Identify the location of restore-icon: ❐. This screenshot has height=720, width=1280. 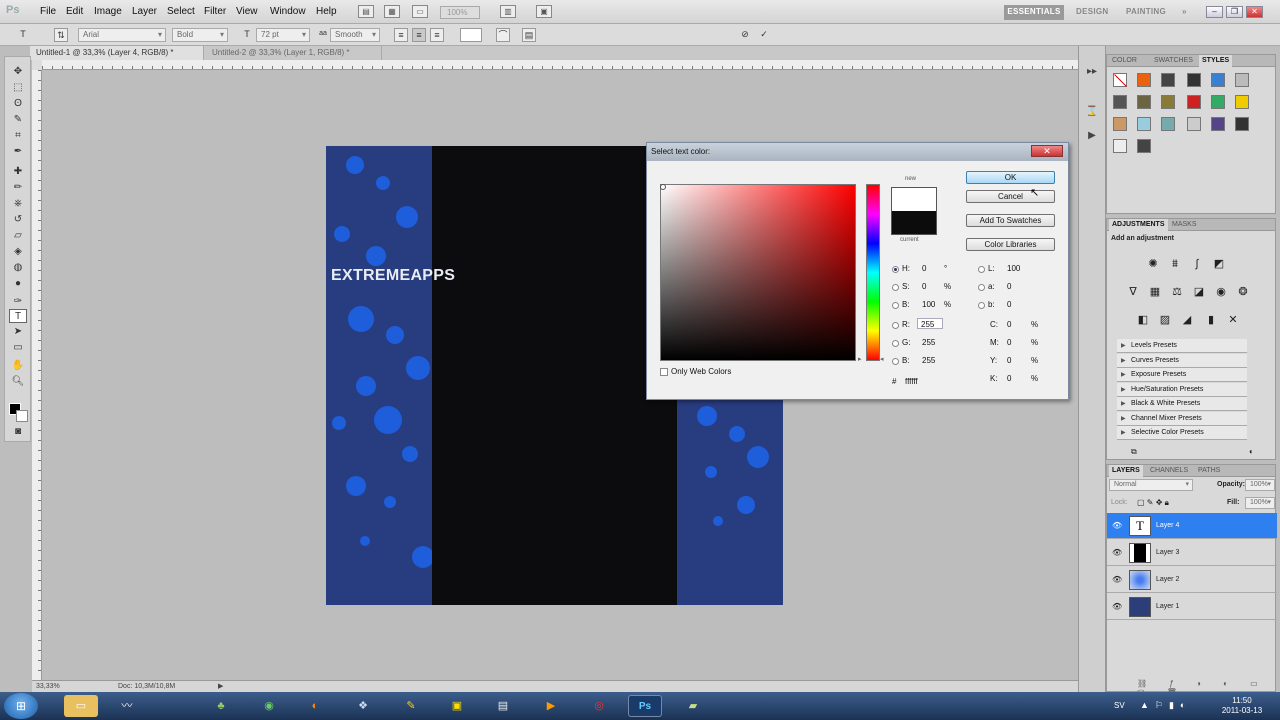
(1234, 12).